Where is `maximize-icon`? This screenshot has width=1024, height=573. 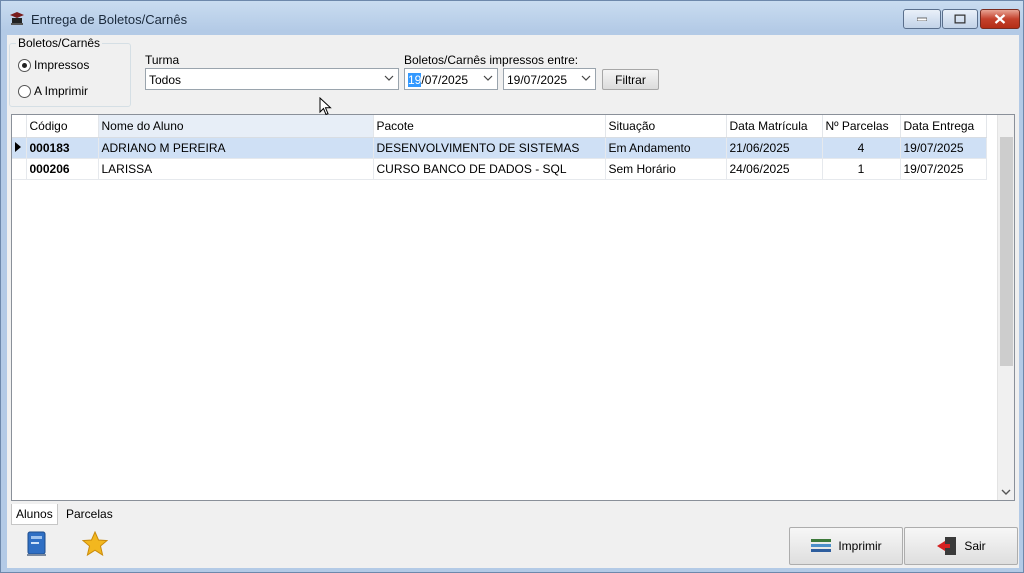 maximize-icon is located at coordinates (960, 19).